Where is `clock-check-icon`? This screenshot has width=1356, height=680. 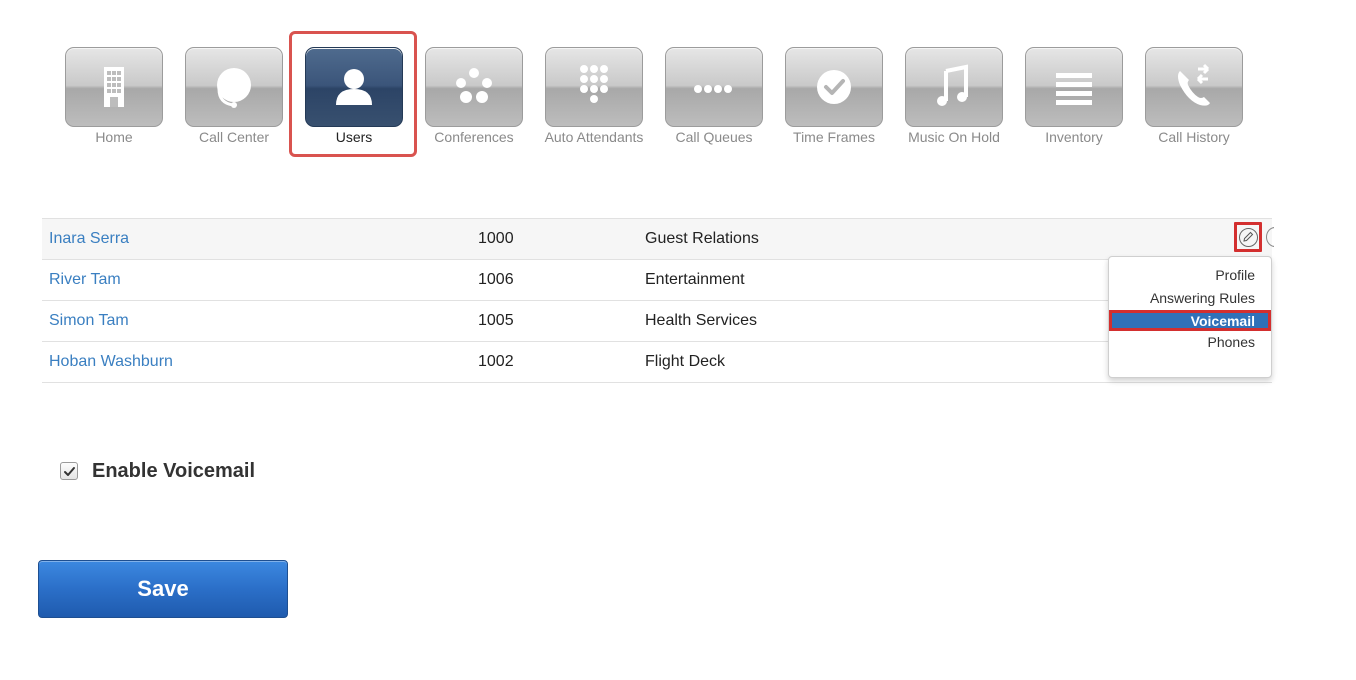 clock-check-icon is located at coordinates (834, 87).